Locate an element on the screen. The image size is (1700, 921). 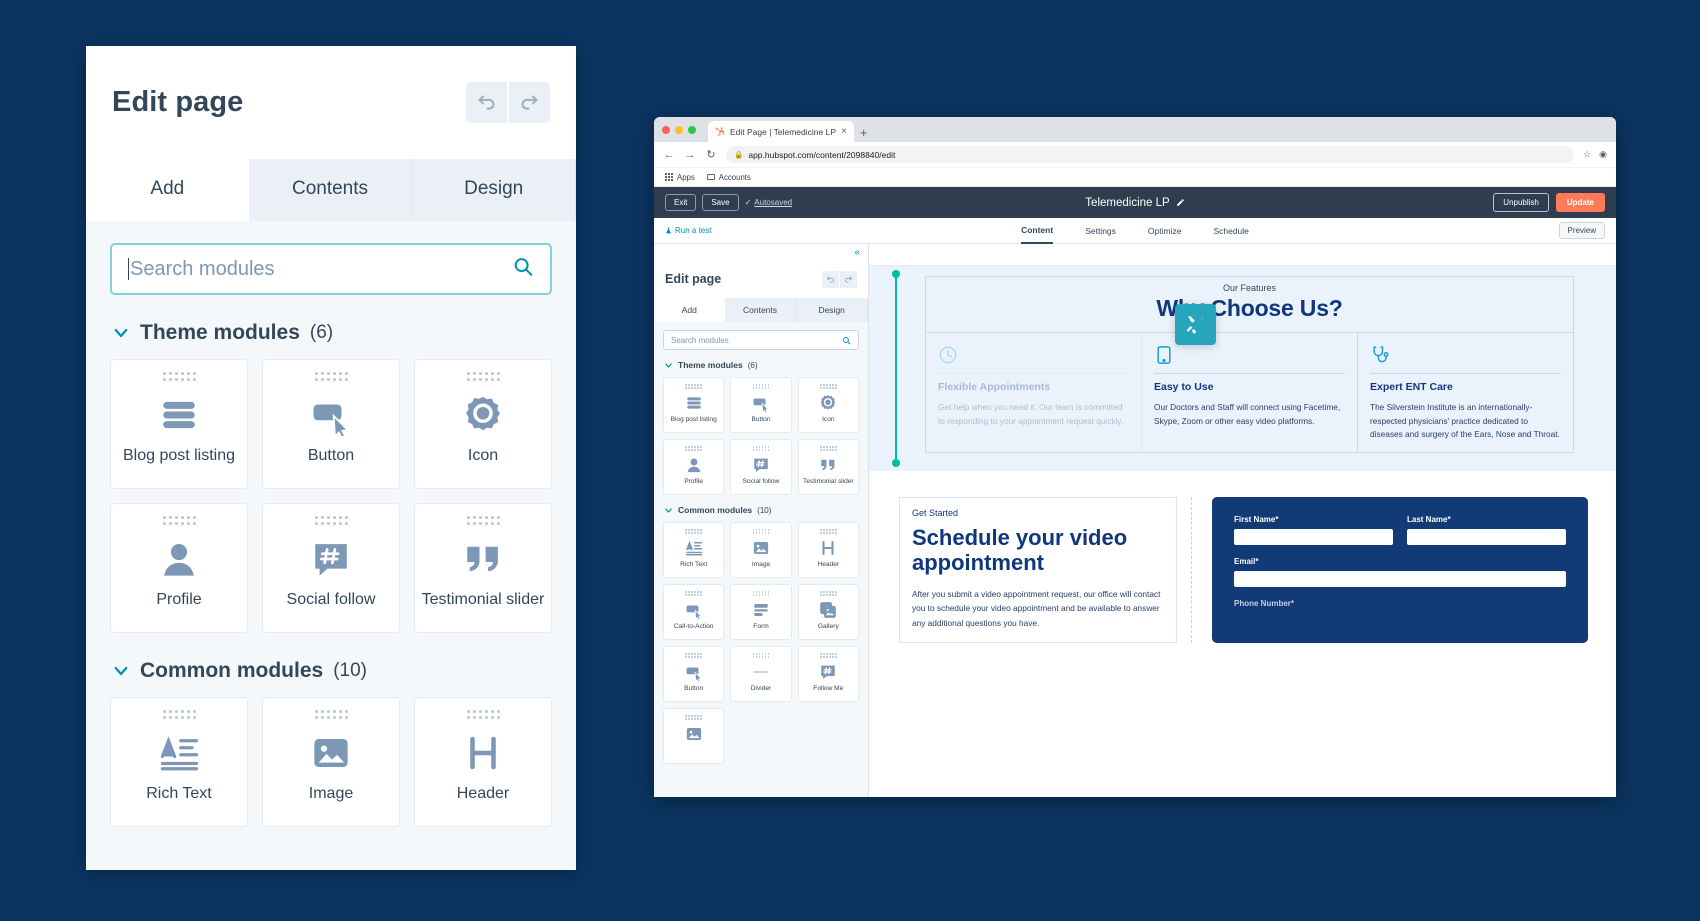
inner-tab-add: Add is located at coordinates (689, 310).